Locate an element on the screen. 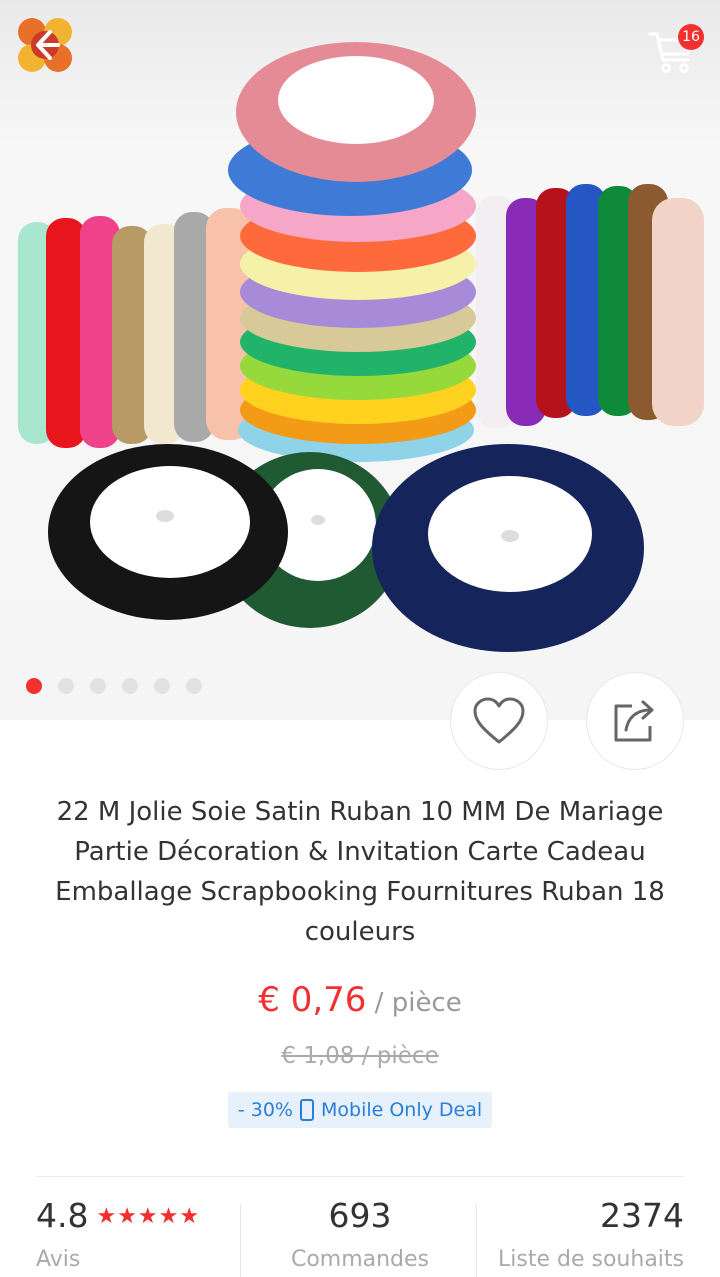 Image resolution: width=720 pixels, height=1277 pixels. wishlist-button is located at coordinates (499, 721).